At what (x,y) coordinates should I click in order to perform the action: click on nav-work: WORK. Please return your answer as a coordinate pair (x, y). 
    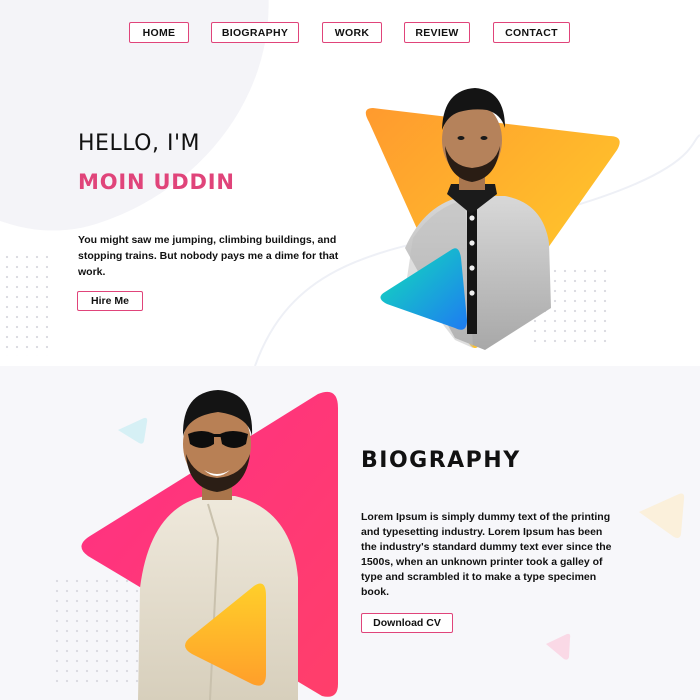
    Looking at the image, I should click on (352, 32).